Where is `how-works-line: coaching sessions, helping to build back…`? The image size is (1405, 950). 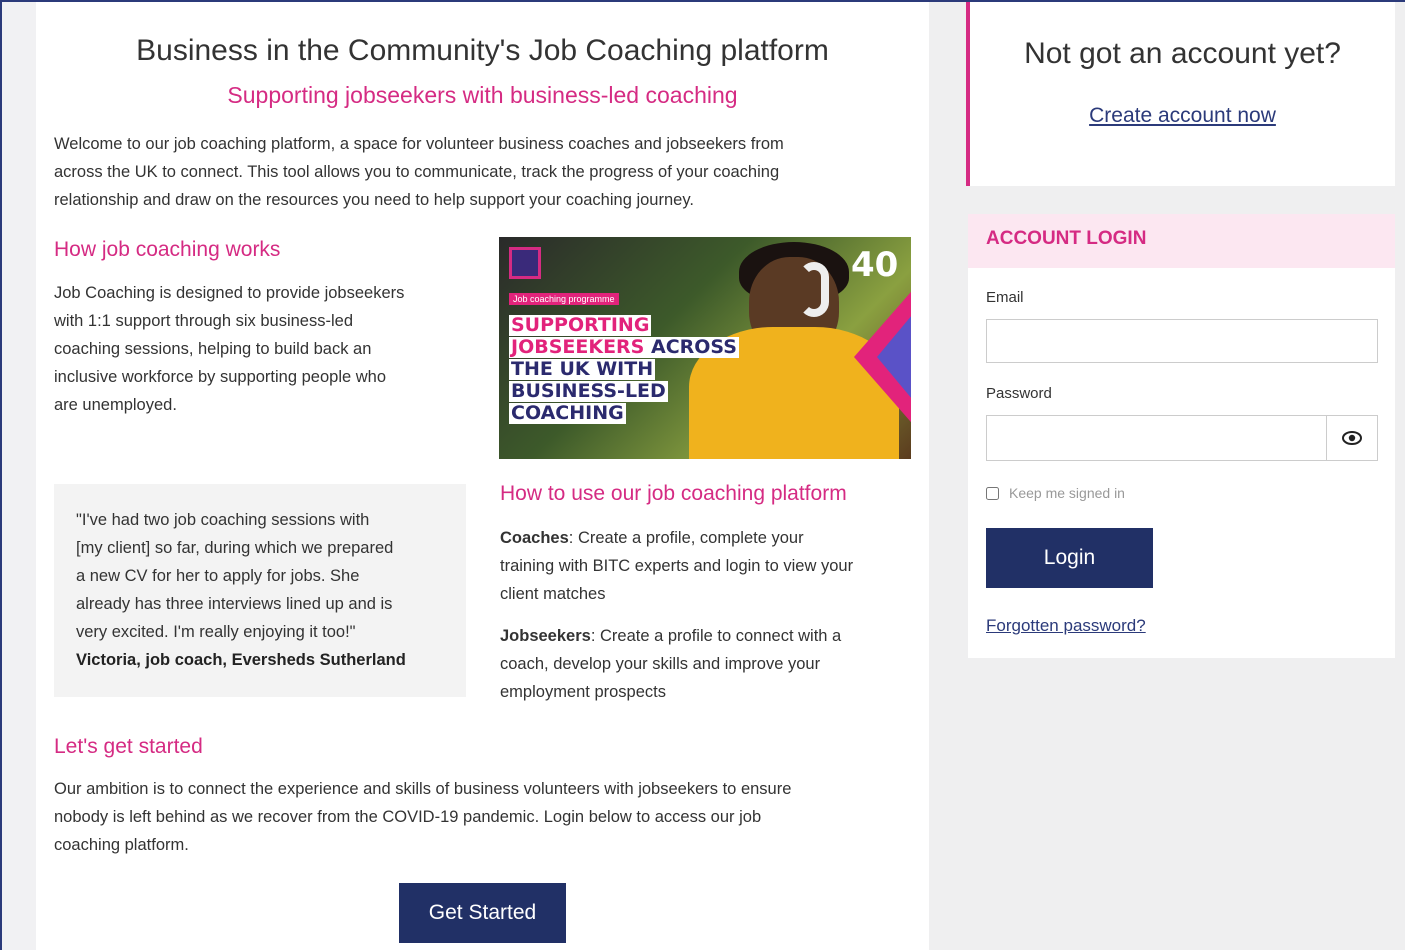
how-works-line: coaching sessions, helping to build back… is located at coordinates (213, 349).